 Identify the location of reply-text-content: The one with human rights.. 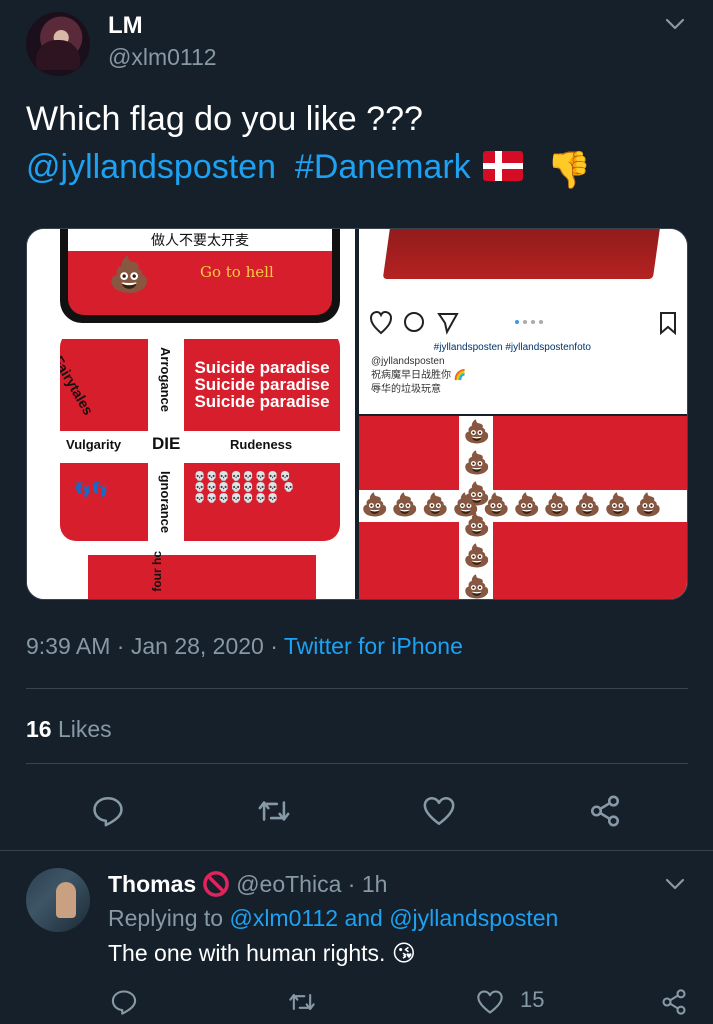
(247, 953).